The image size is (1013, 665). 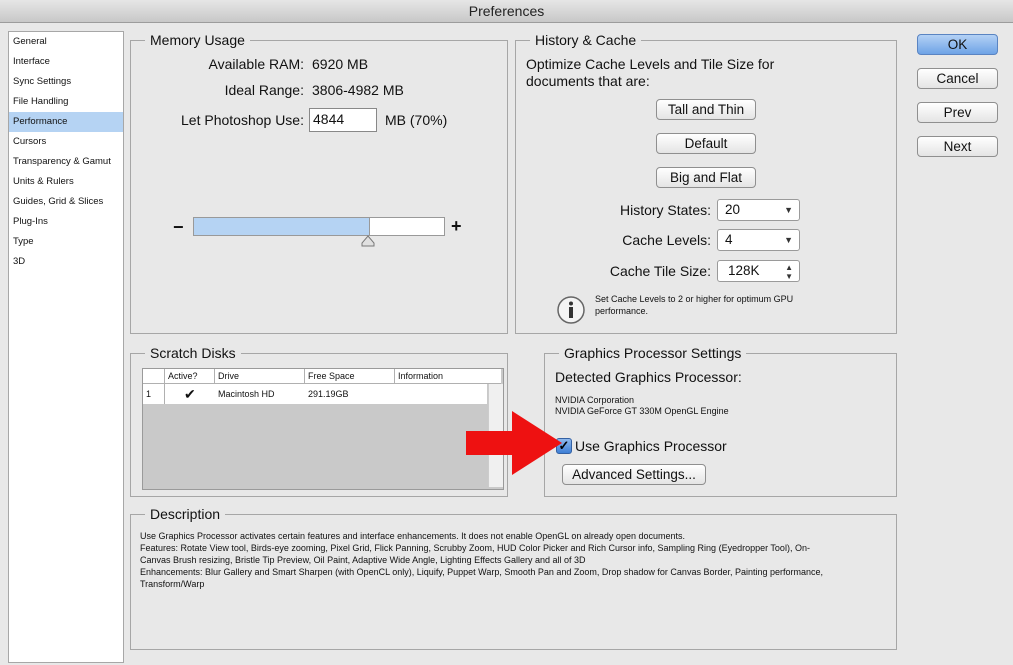 I want to click on sidebar-item-plug-ins: Plug-Ins, so click(x=66, y=222).